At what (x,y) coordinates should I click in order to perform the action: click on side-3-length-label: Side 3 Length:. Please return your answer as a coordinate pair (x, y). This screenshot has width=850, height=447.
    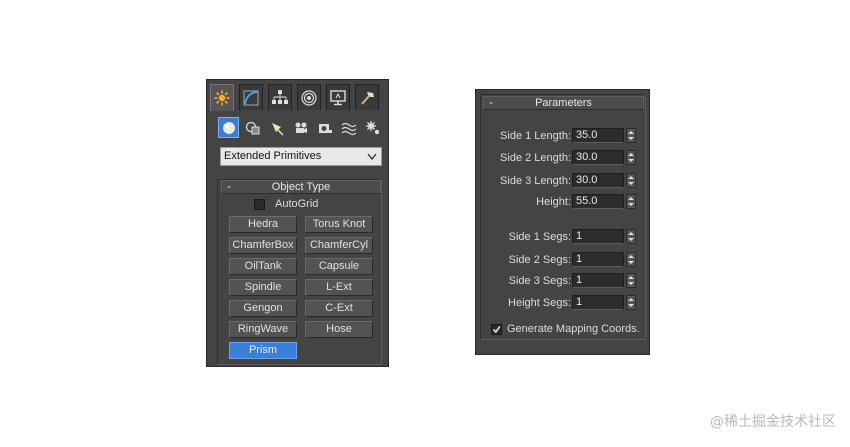
    Looking at the image, I should click on (535, 181).